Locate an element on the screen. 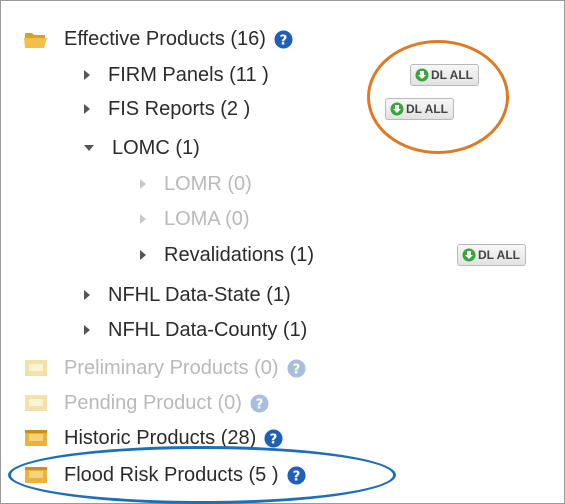  tree-label: LOMC (1) is located at coordinates (156, 147).